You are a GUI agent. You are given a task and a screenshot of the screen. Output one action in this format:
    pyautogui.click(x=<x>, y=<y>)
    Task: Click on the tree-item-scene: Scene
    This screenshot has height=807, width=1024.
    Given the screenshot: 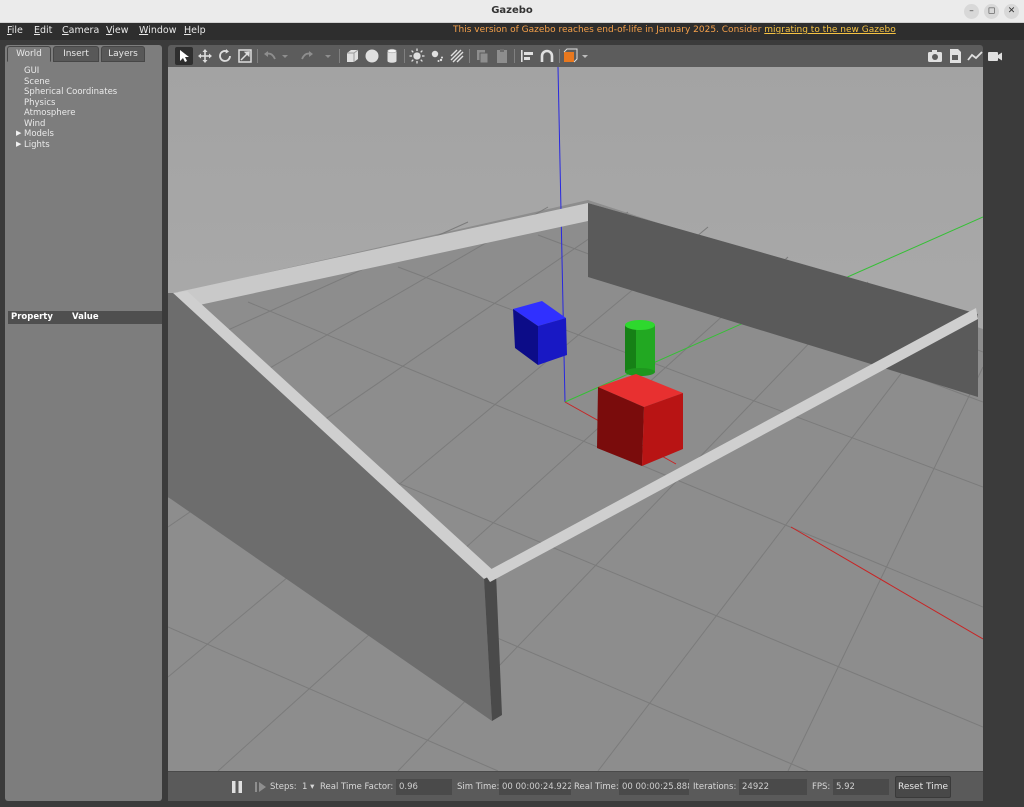 What is the action you would take?
    pyautogui.click(x=37, y=82)
    